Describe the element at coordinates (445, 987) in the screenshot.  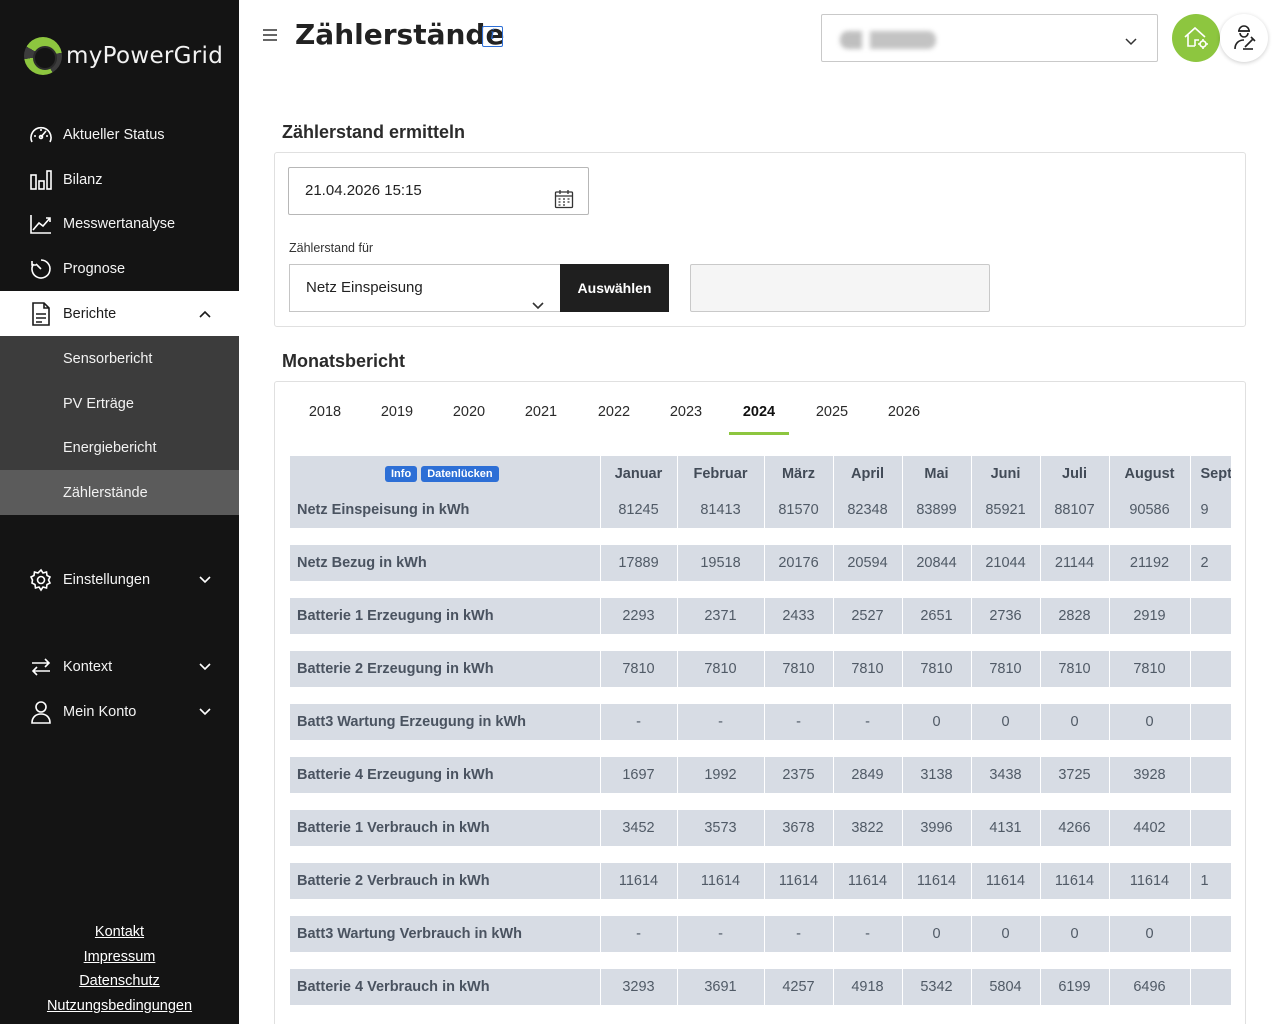
I see `row-label: Batterie 4 Verbrauch in kWh` at that location.